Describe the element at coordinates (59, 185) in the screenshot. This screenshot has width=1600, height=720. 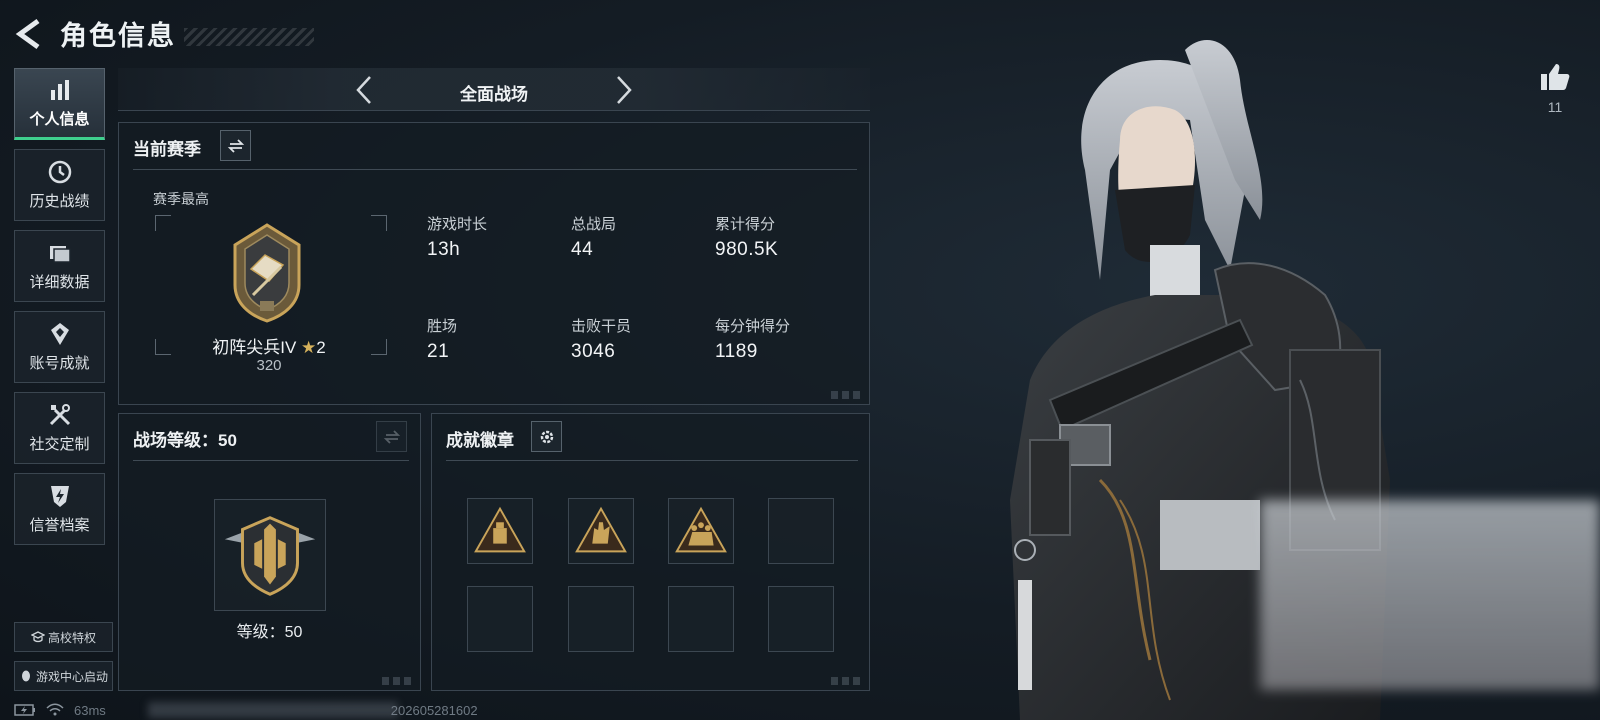
I see `sidebar-item-history: 历史战绩` at that location.